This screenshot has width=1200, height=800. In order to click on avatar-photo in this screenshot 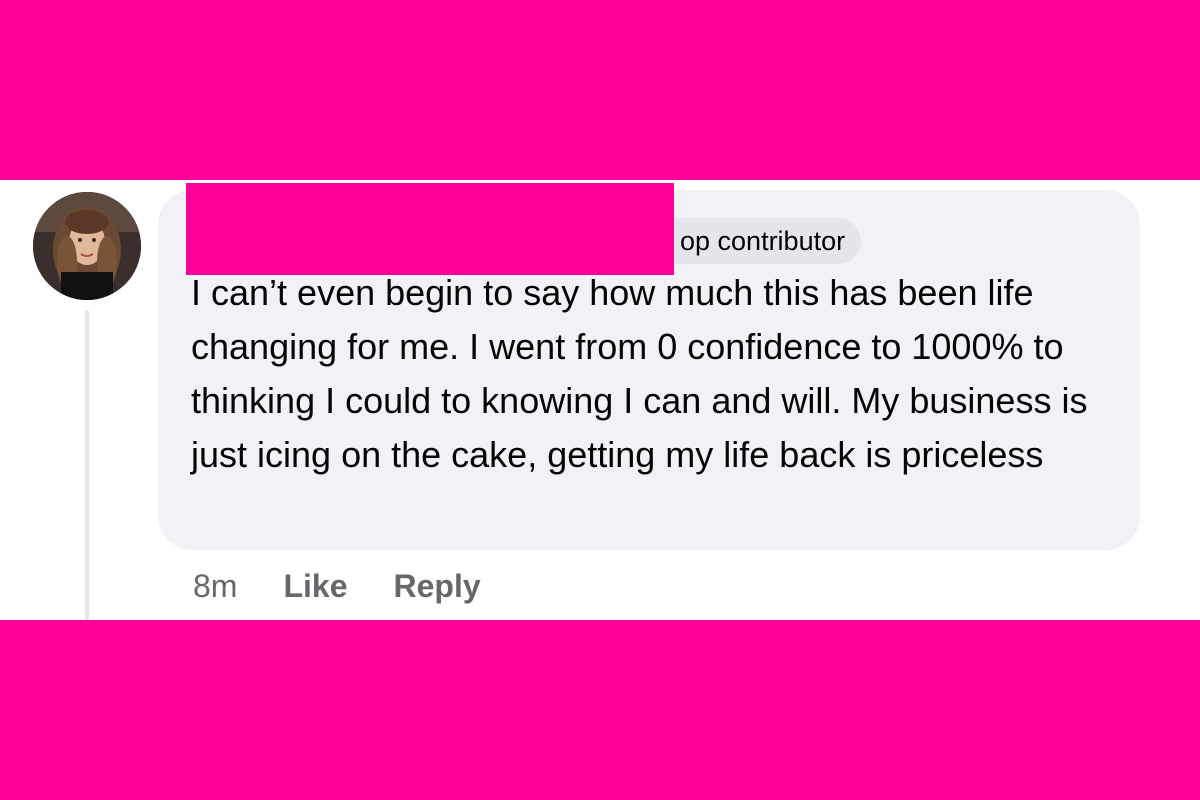, I will do `click(87, 246)`.